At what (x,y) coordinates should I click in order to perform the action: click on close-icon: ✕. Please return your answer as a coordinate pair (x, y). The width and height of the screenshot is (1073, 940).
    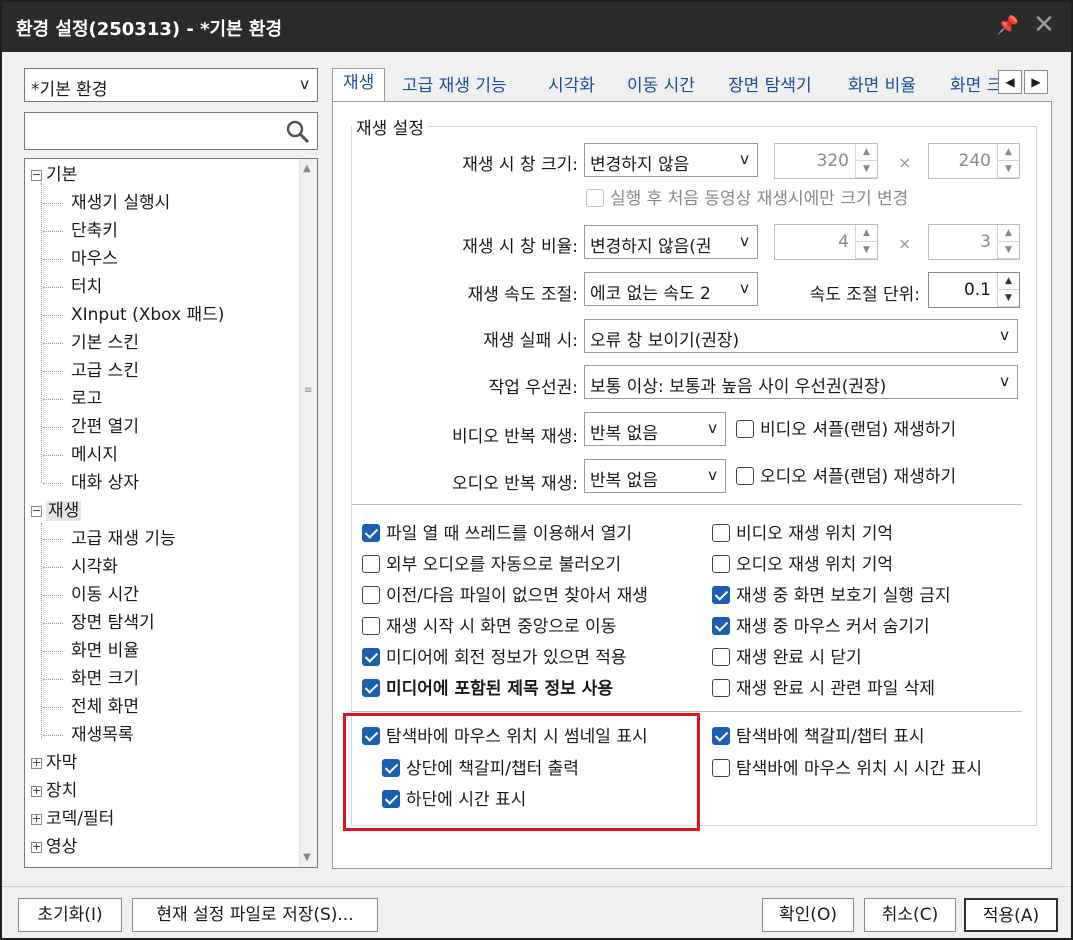
    Looking at the image, I should click on (1044, 26).